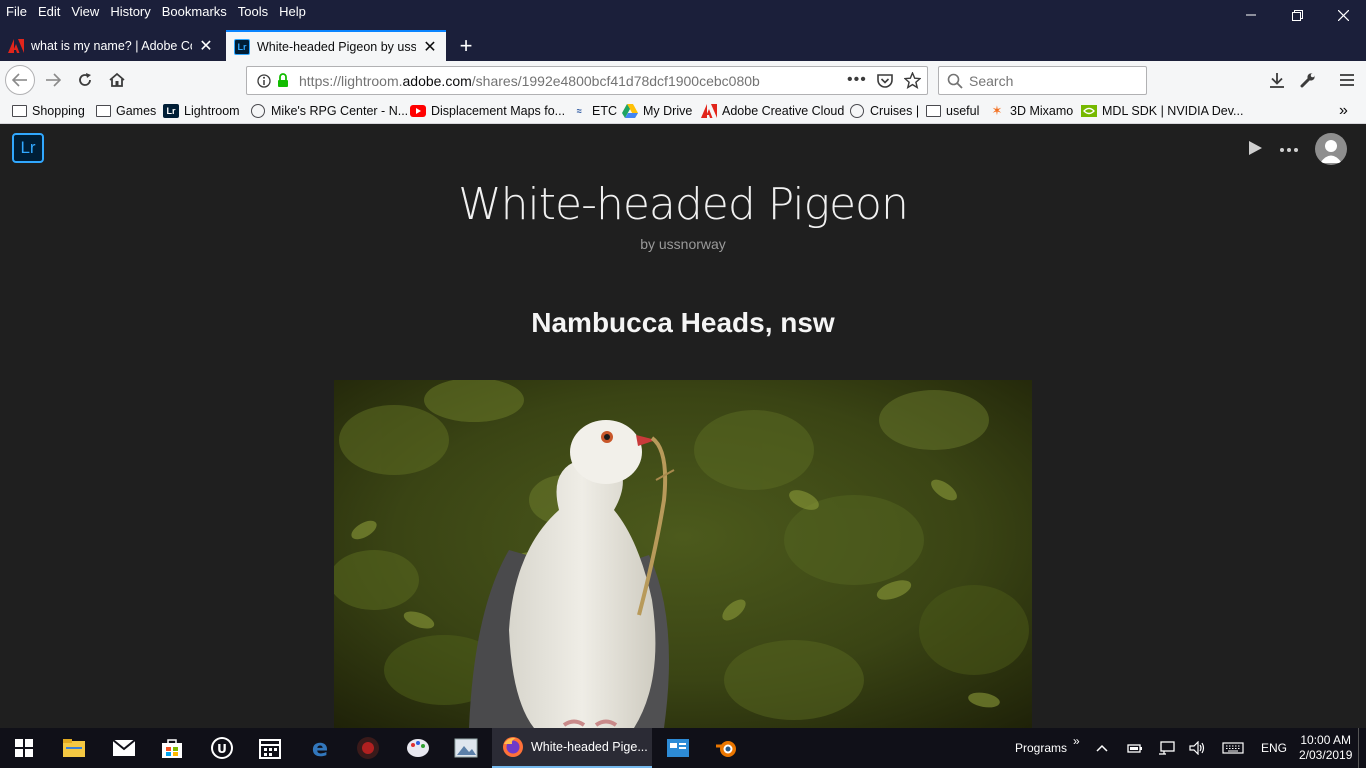 Image resolution: width=1366 pixels, height=768 pixels. What do you see at coordinates (783, 111) in the screenshot?
I see `bookmark-label: Adobe Creative Cloud` at bounding box center [783, 111].